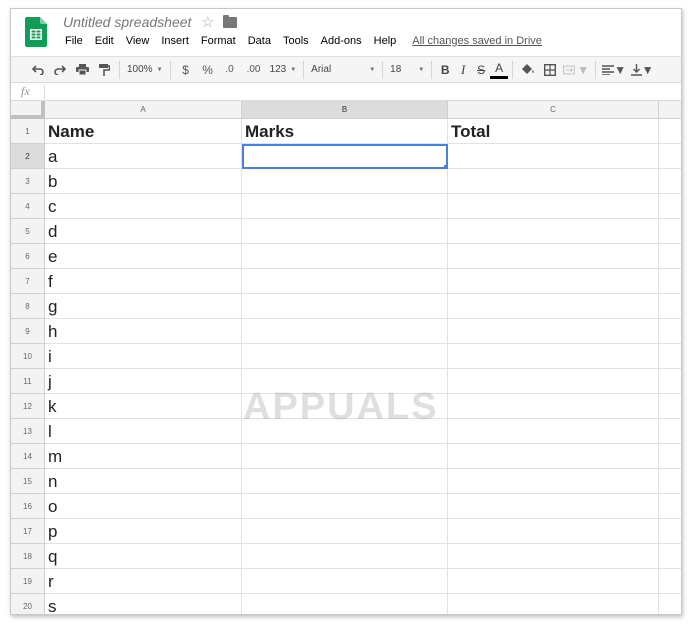 Image resolution: width=692 pixels, height=625 pixels. What do you see at coordinates (143, 131) in the screenshot?
I see `cell-a1: Name` at bounding box center [143, 131].